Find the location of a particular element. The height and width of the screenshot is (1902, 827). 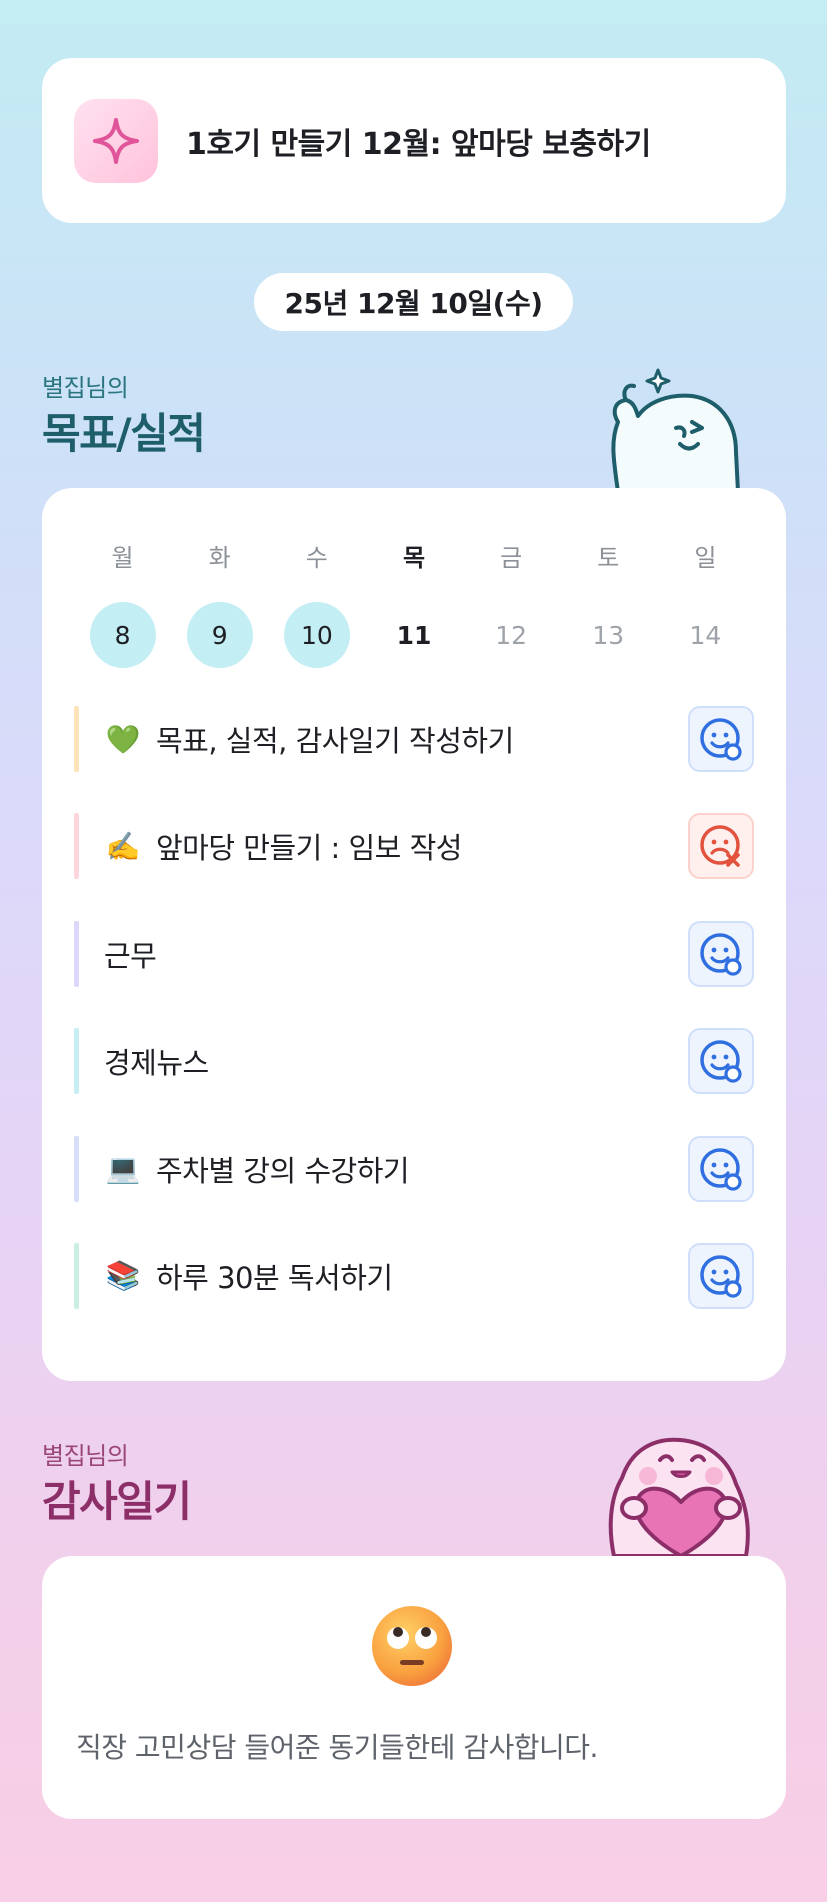

day-fri: 금 12 is located at coordinates (511, 603).